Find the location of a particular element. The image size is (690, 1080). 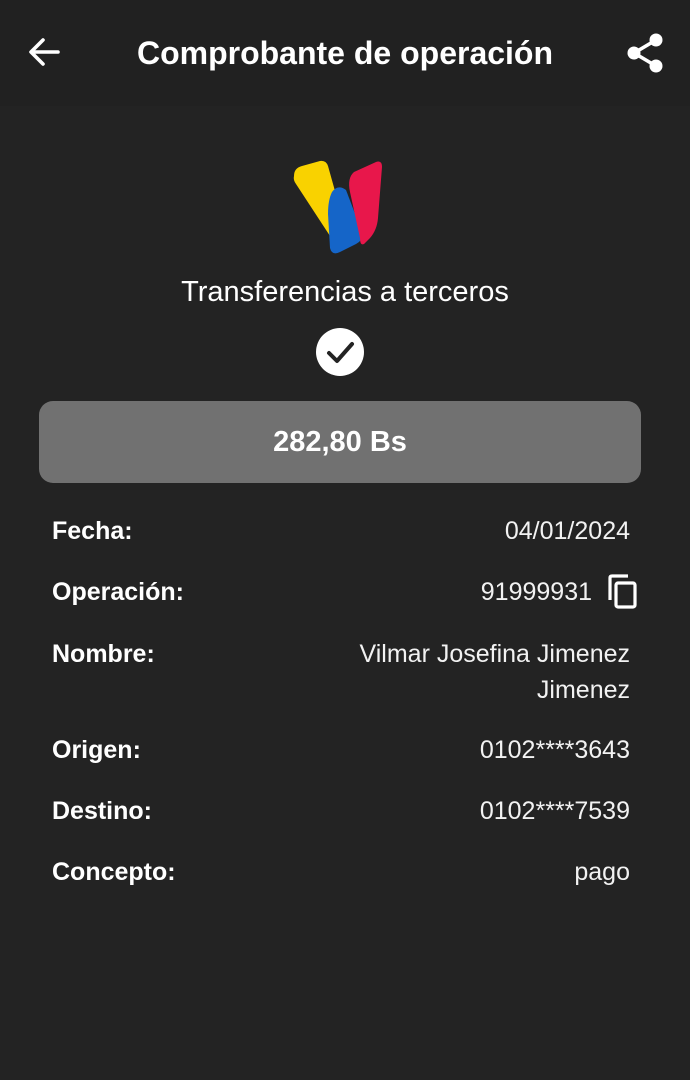

operacion-label: Operación: is located at coordinates (118, 592).